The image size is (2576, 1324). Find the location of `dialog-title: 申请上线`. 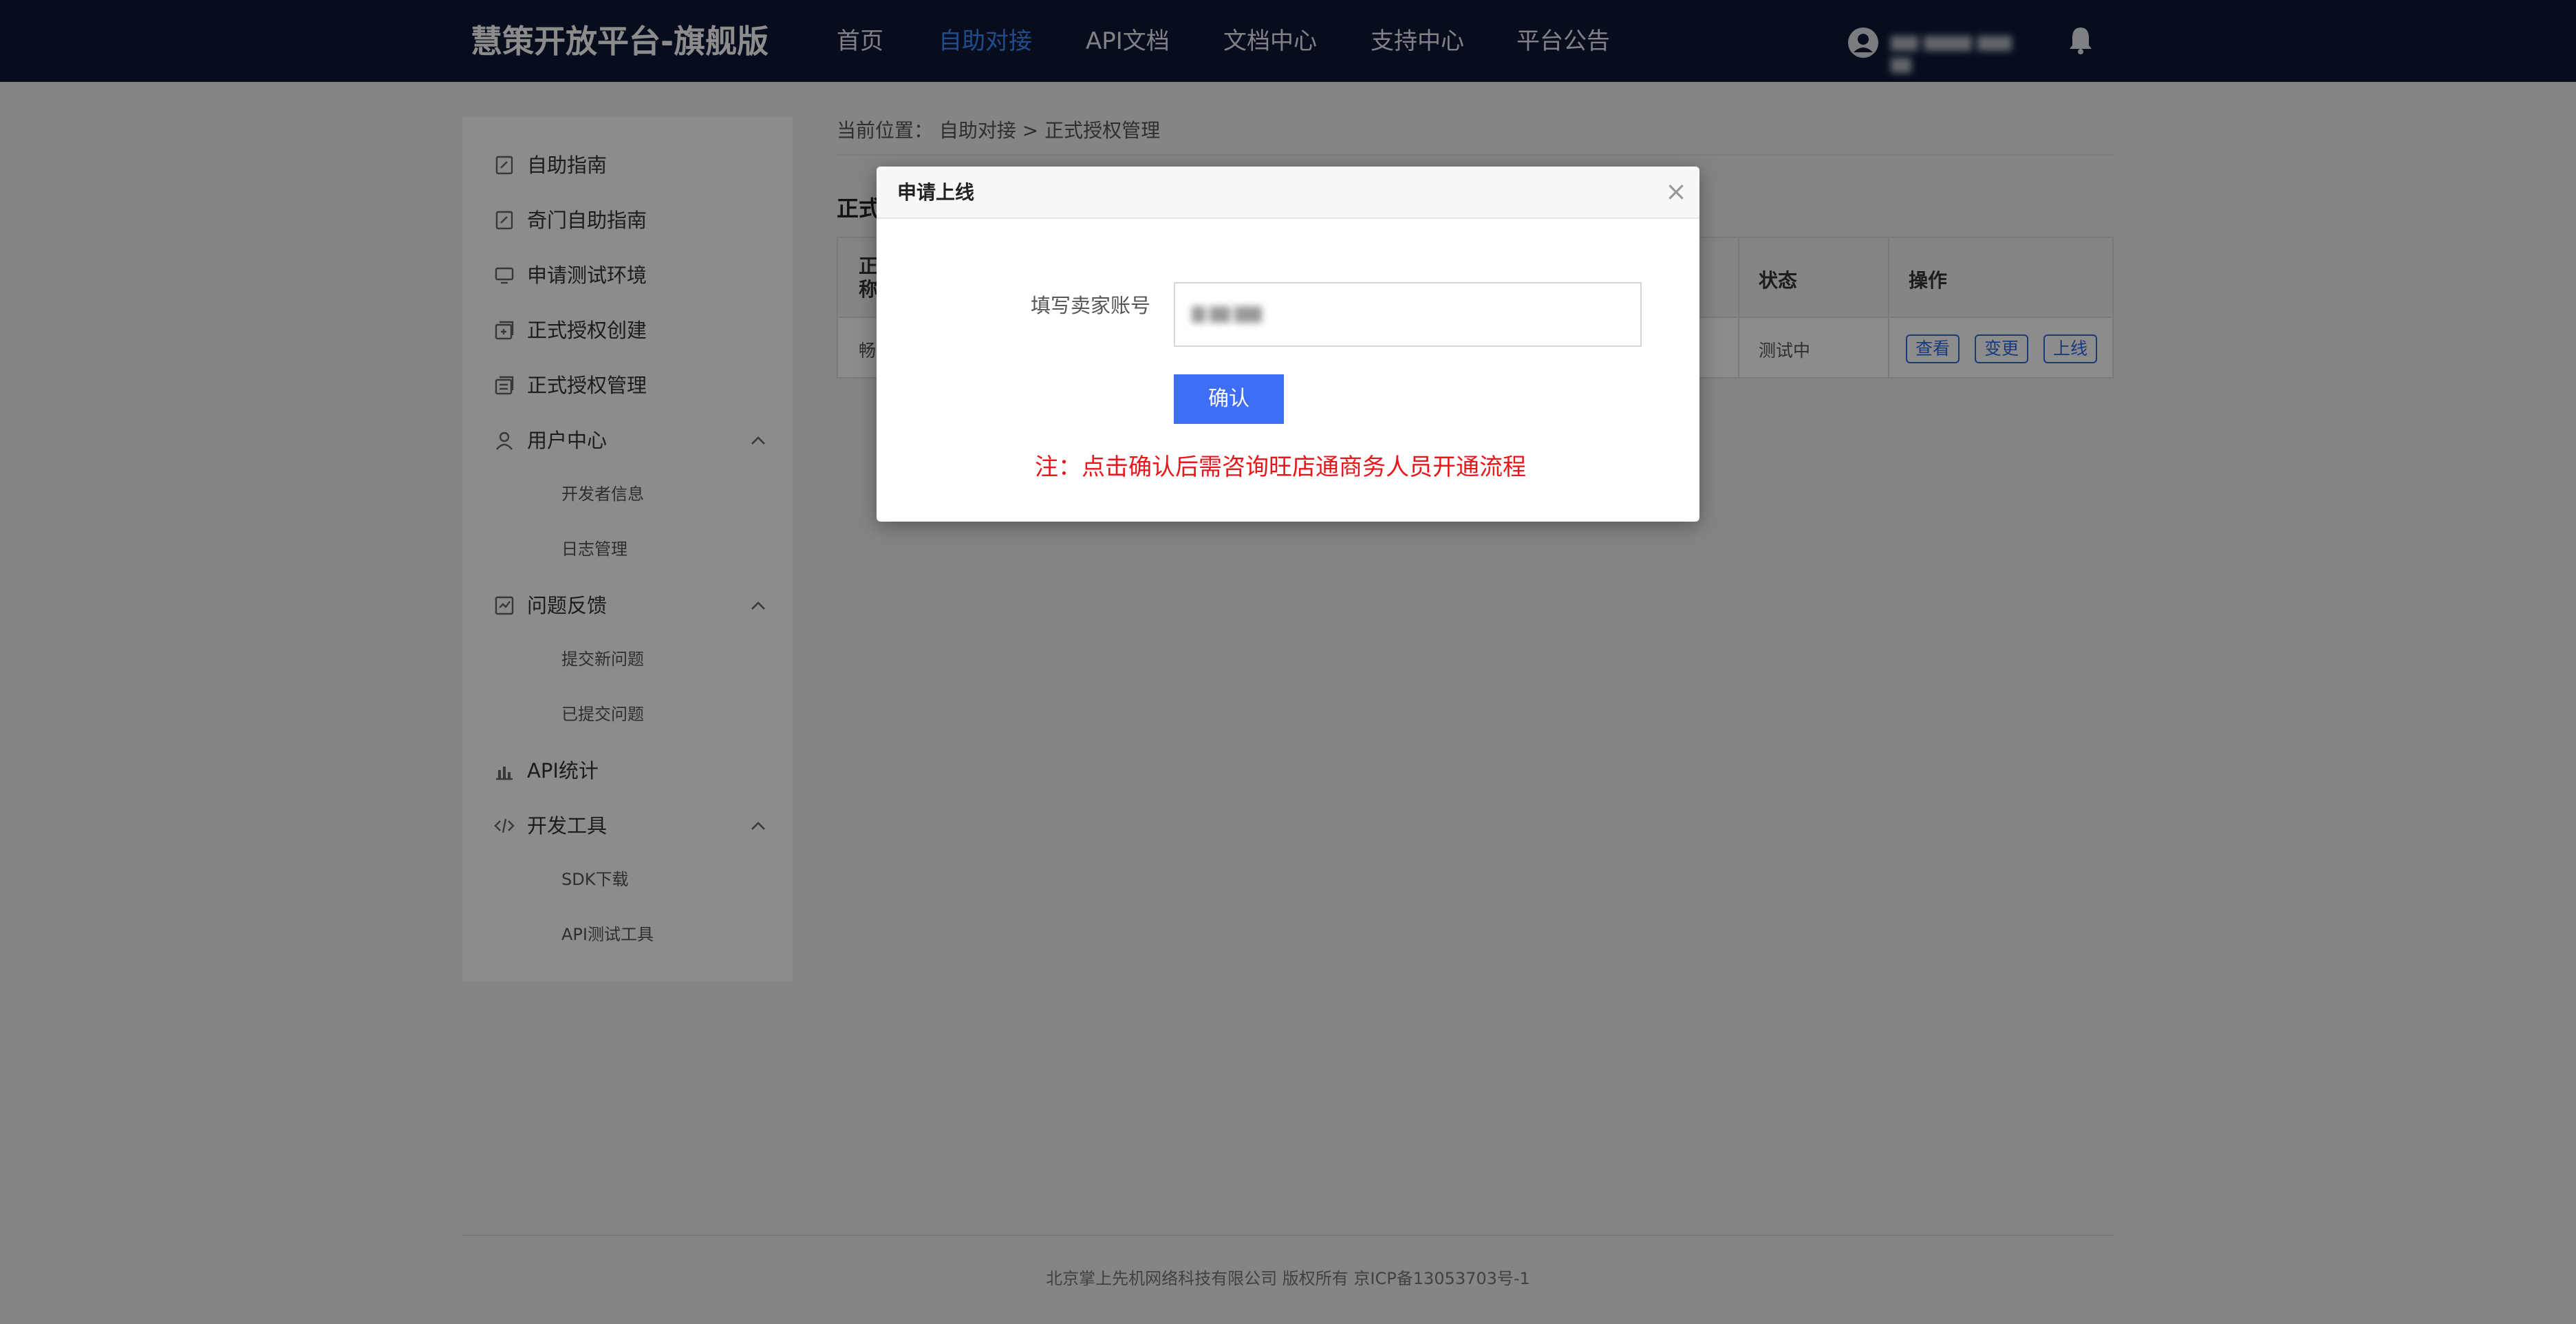

dialog-title: 申请上线 is located at coordinates (936, 192).